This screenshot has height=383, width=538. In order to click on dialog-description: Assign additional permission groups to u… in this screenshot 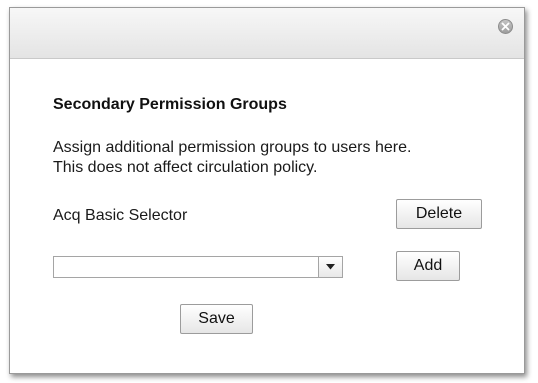, I will do `click(283, 158)`.